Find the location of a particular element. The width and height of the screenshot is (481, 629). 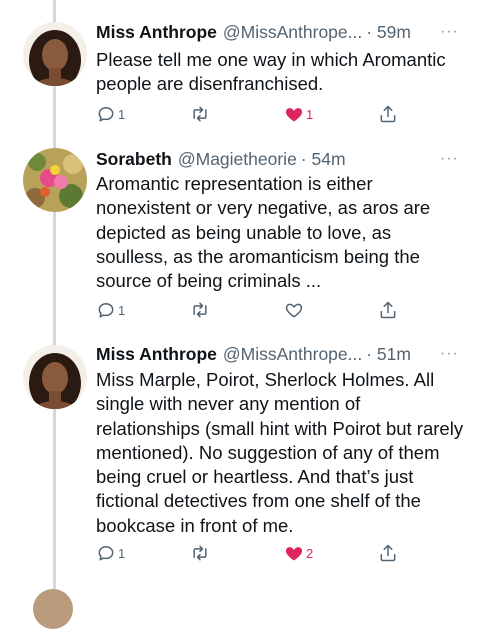

avatar-sorabeth is located at coordinates (55, 180).